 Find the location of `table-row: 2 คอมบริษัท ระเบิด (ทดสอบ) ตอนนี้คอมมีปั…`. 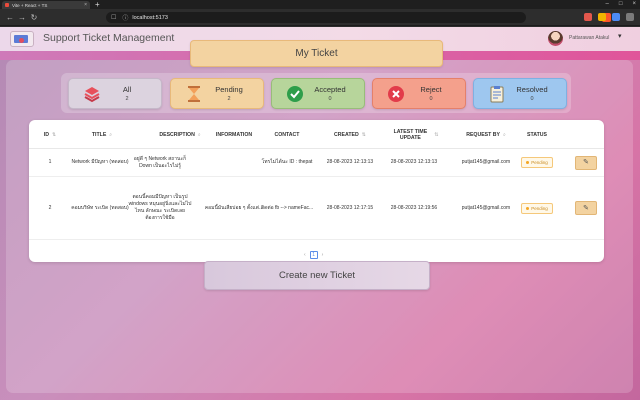

table-row: 2 คอมบริษัท ระเบิด (ทดสอบ) ตอนนี้คอมมีปั… is located at coordinates (316, 208).